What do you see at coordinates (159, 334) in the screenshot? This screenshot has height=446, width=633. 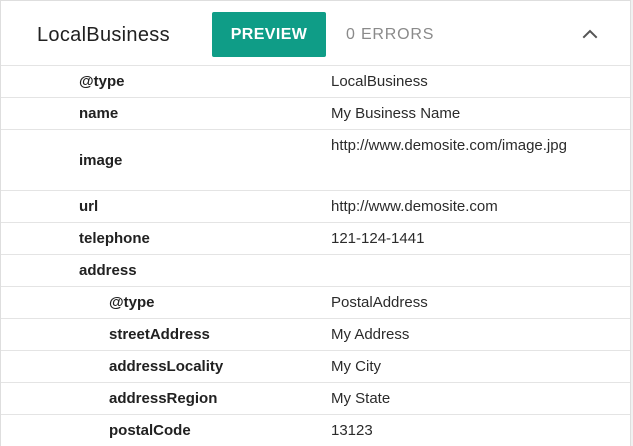 I see `property-key: streetAddress` at bounding box center [159, 334].